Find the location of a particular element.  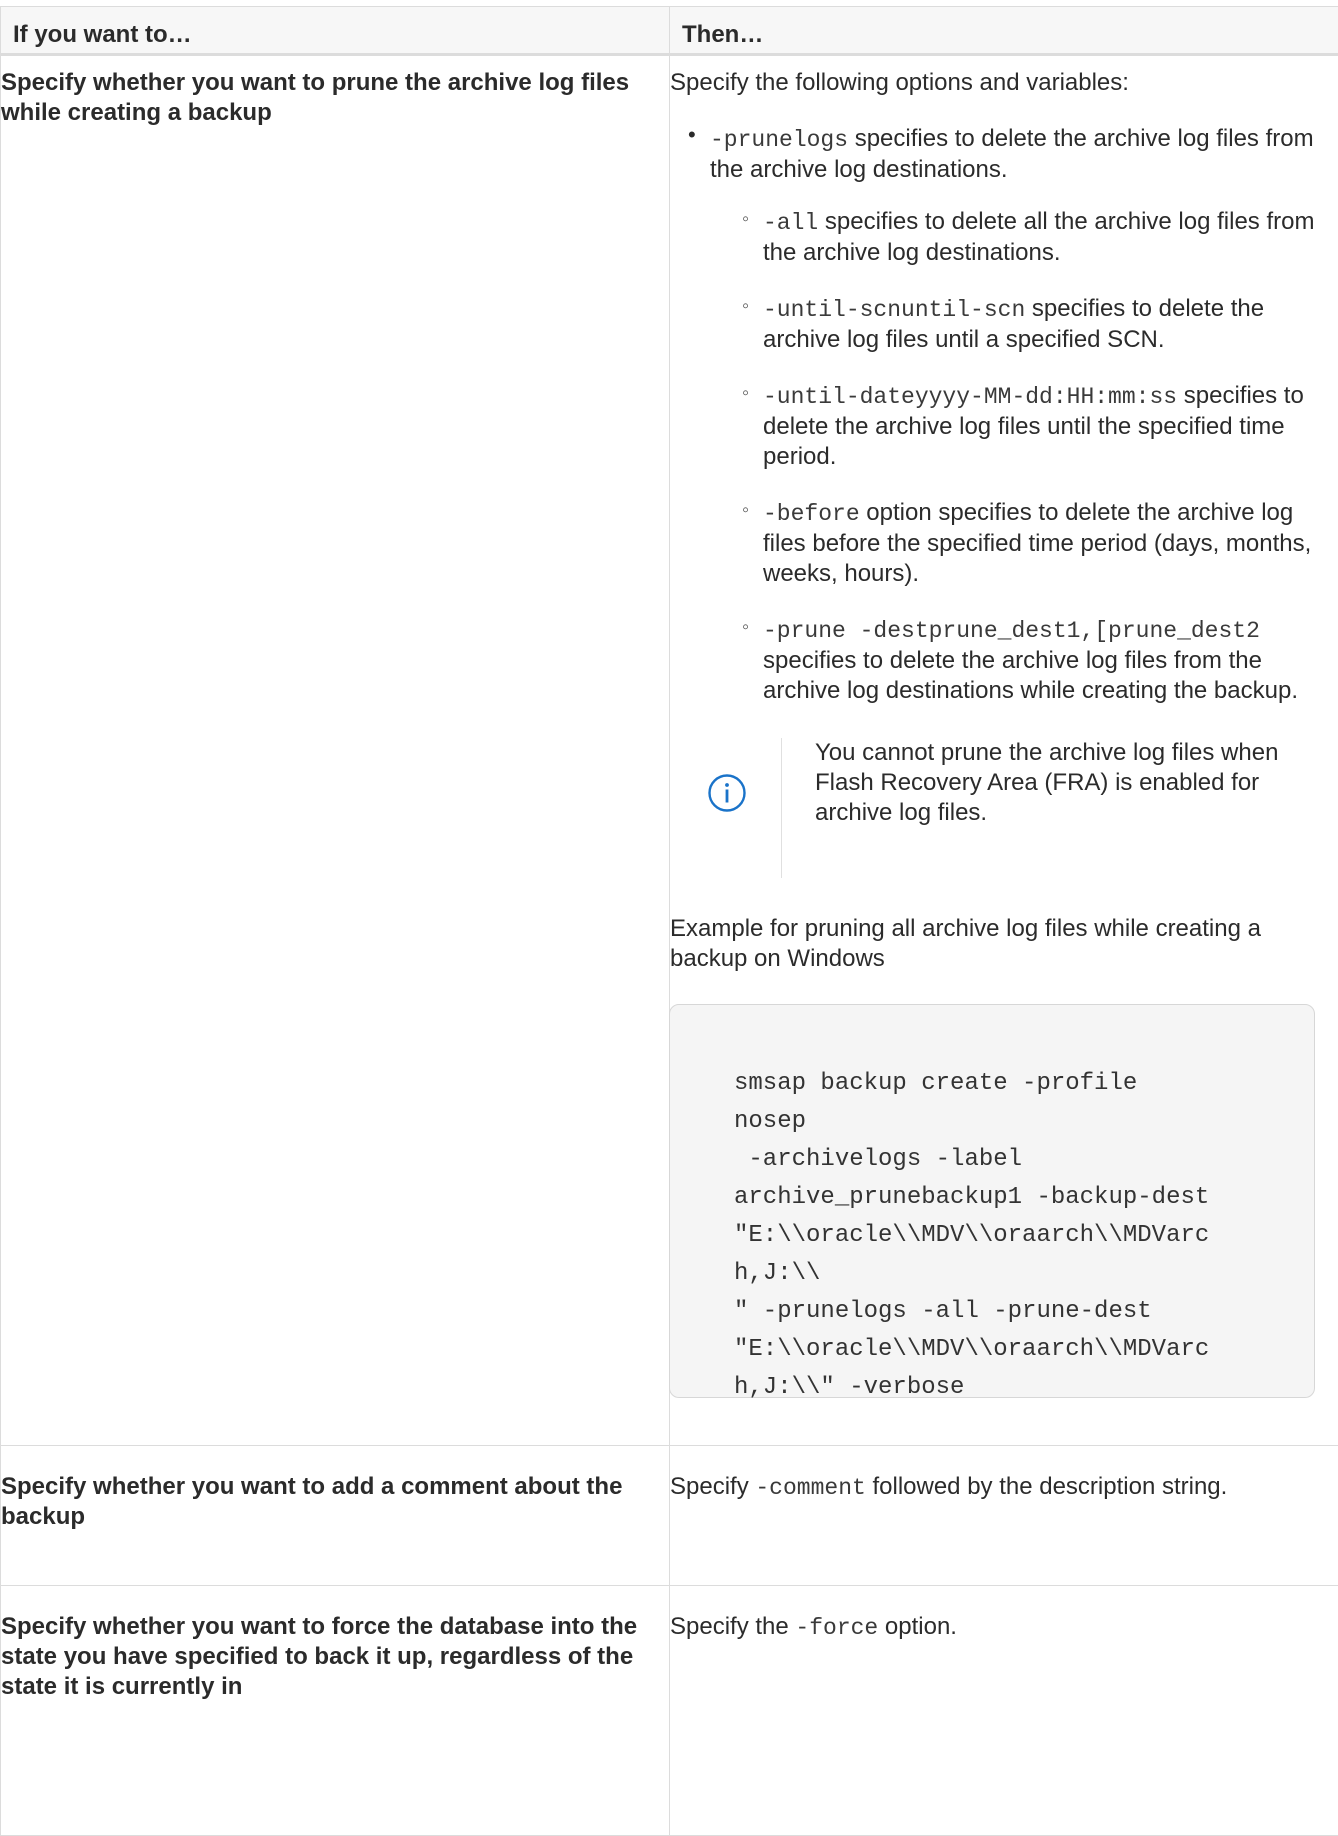

sub-bullet-code: -all is located at coordinates (791, 223).